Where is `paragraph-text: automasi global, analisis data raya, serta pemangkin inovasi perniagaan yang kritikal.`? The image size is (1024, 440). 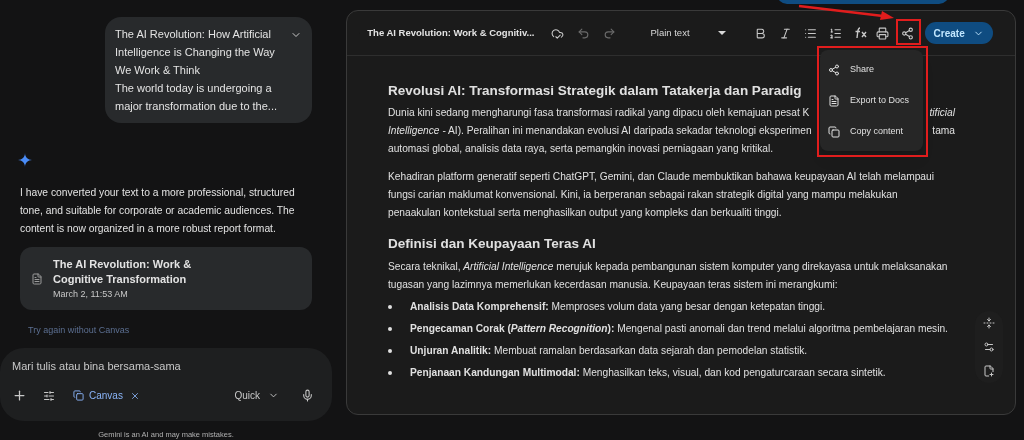 paragraph-text: automasi global, analisis data raya, serta pemangkin inovasi perniagaan yang kritikal. is located at coordinates (581, 149).